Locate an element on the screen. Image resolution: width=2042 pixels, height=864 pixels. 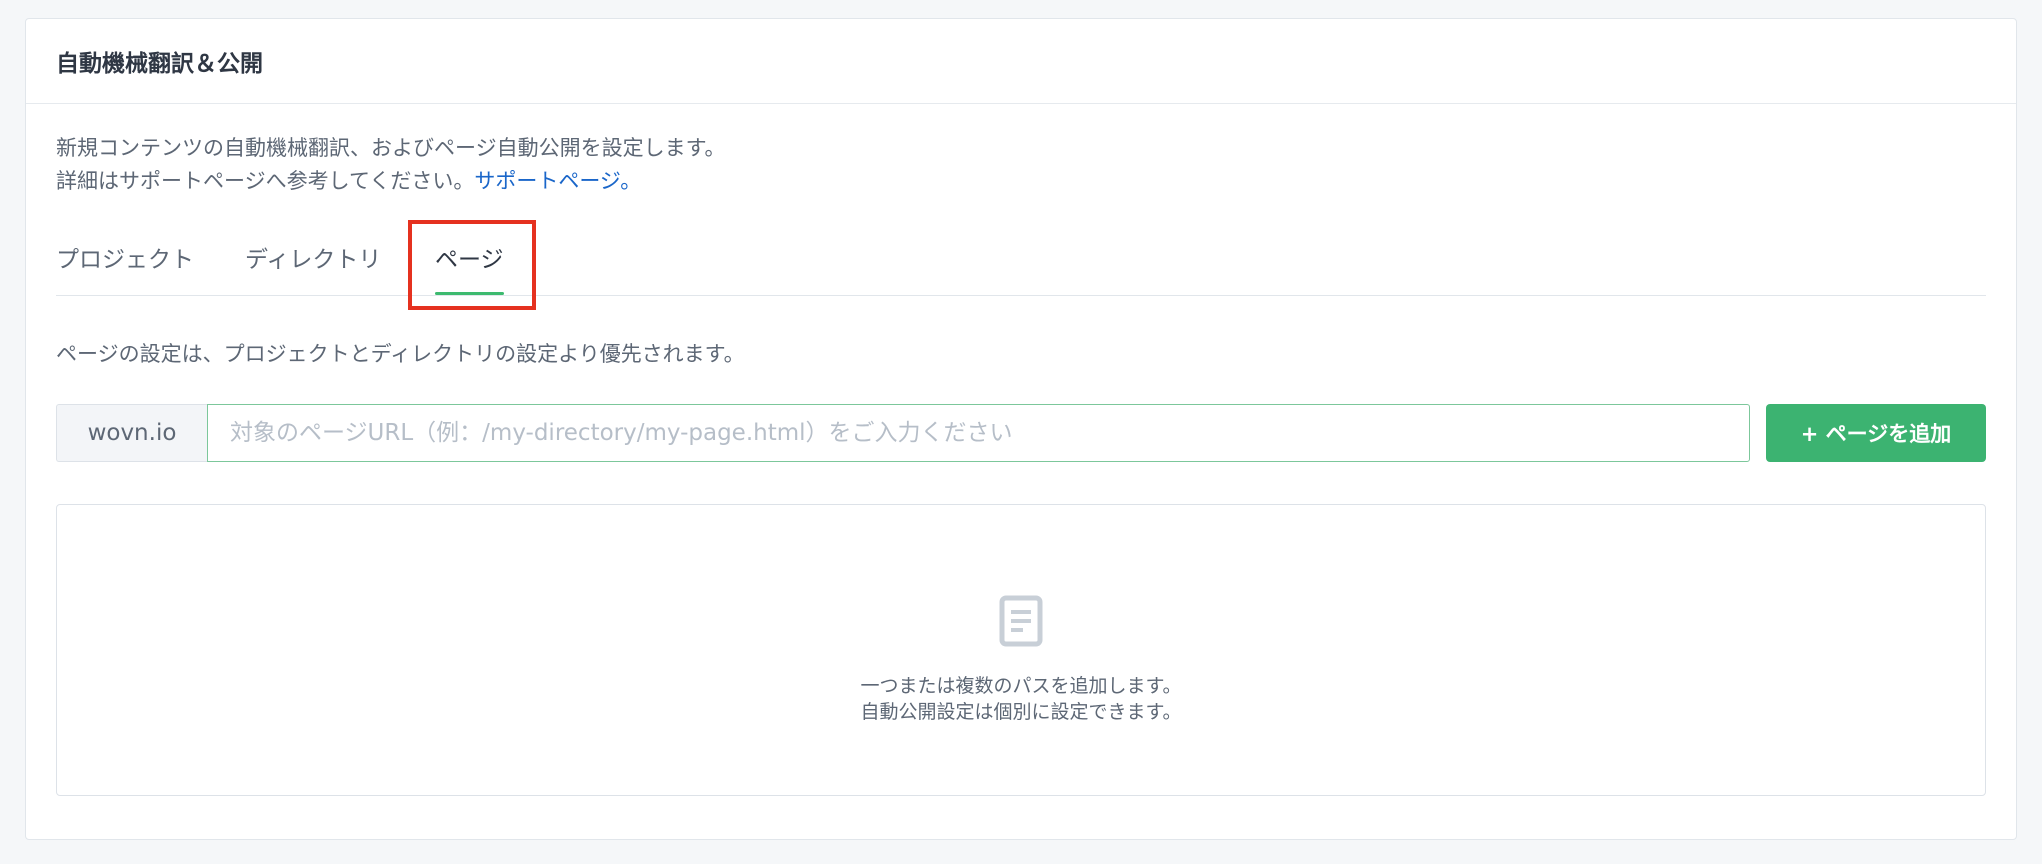
url-input-row: wovn.io + ページを追加 is located at coordinates (1021, 433).